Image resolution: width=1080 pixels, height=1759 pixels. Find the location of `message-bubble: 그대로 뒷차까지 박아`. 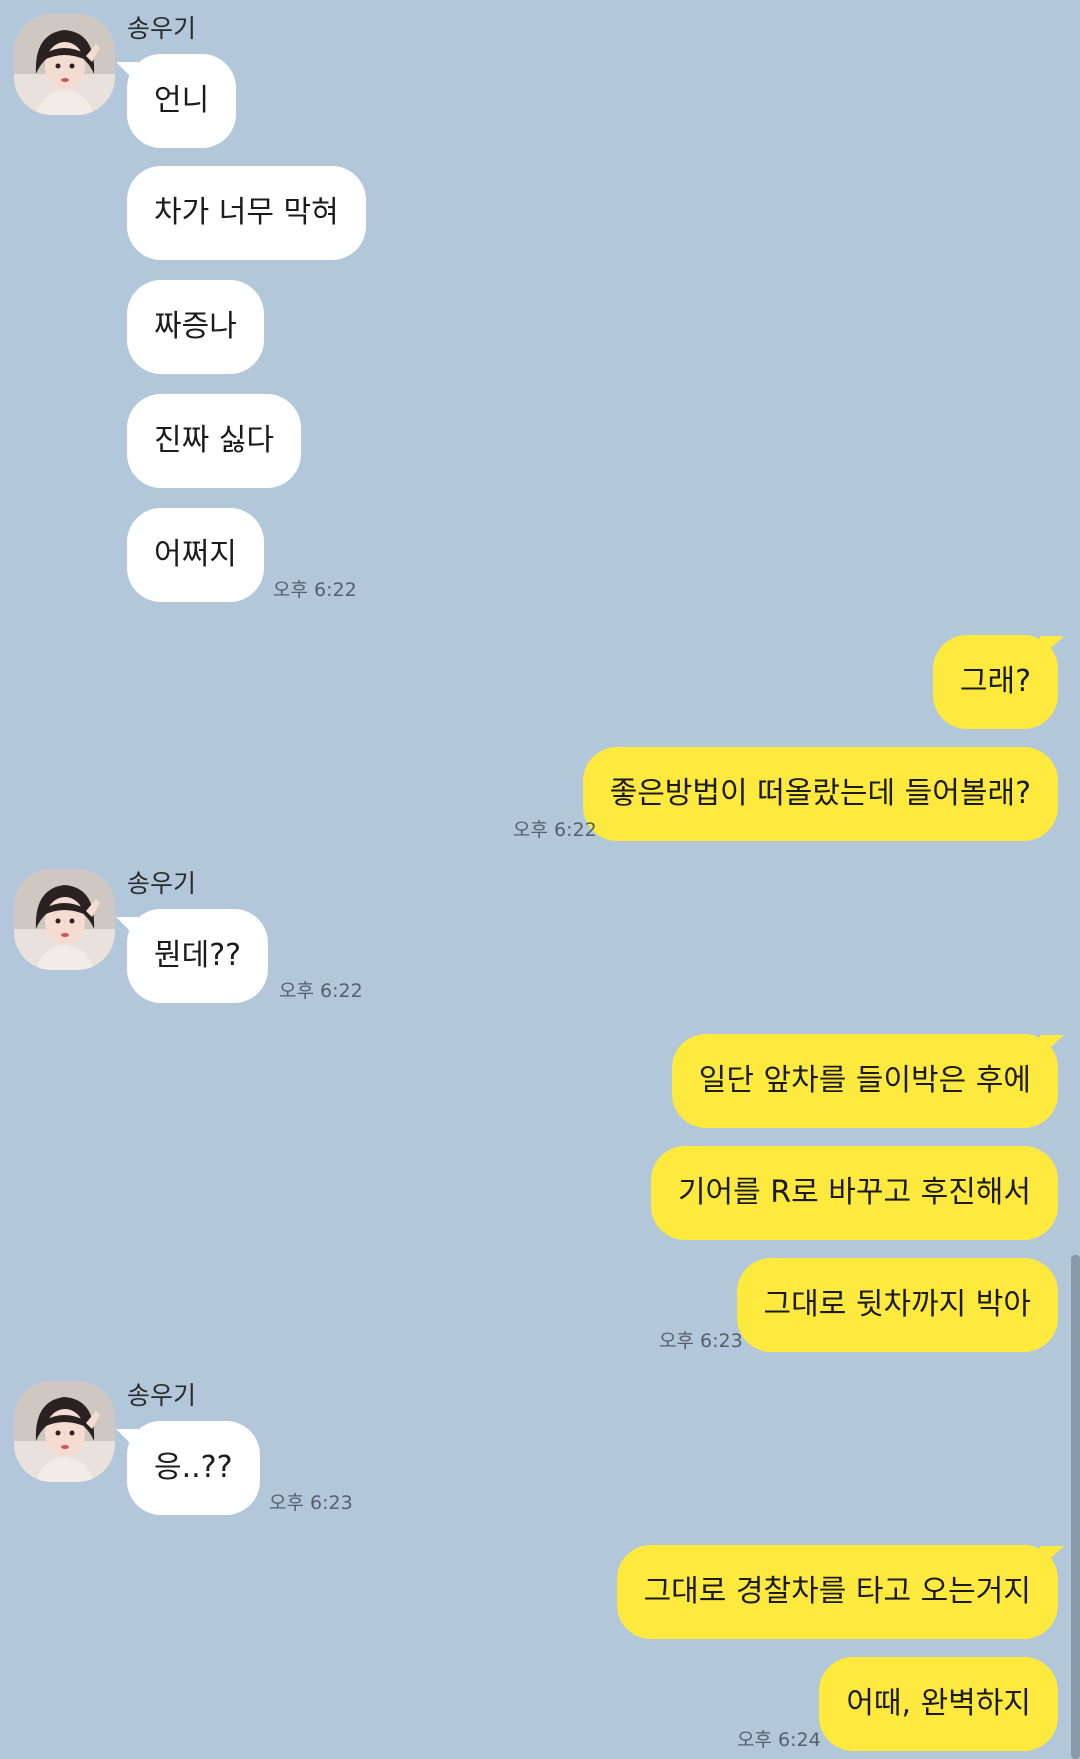

message-bubble: 그대로 뒷차까지 박아 is located at coordinates (897, 1305).